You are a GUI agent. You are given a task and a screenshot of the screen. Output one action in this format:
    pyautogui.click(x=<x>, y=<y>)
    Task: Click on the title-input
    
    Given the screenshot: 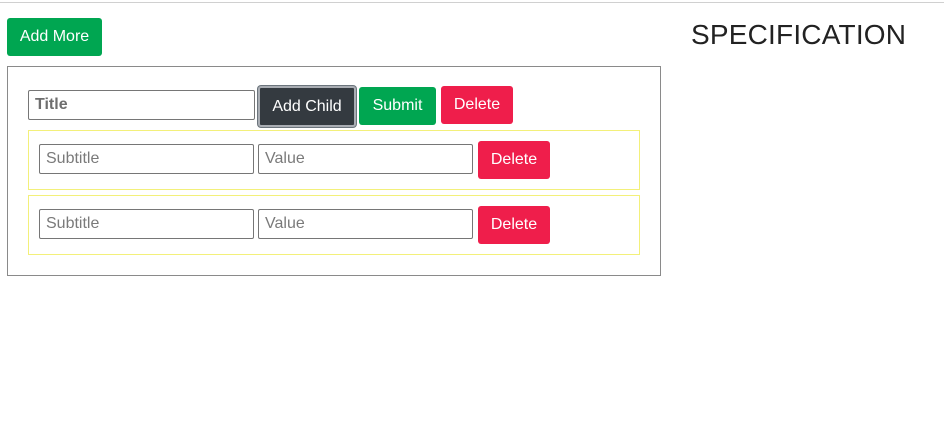 What is the action you would take?
    pyautogui.click(x=141, y=105)
    